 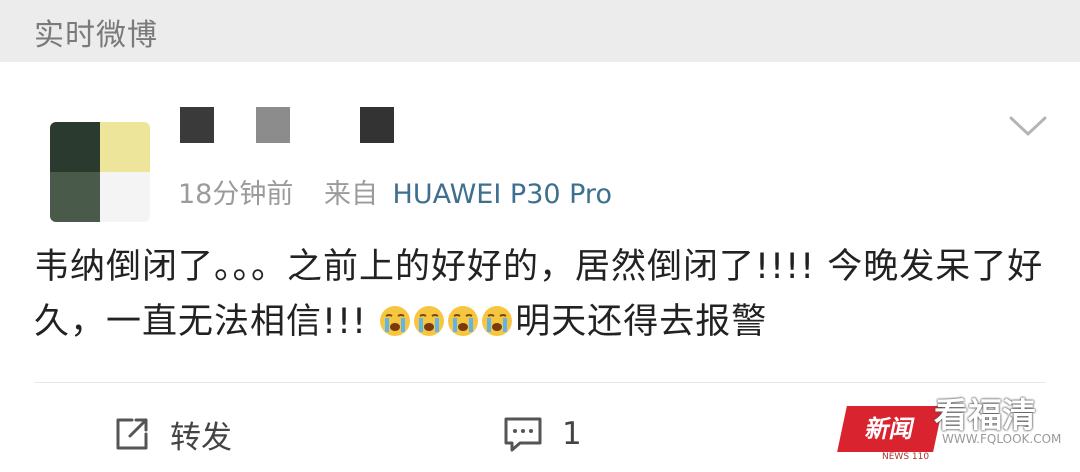 What do you see at coordinates (540, 31) in the screenshot?
I see `section-header: 实时微博` at bounding box center [540, 31].